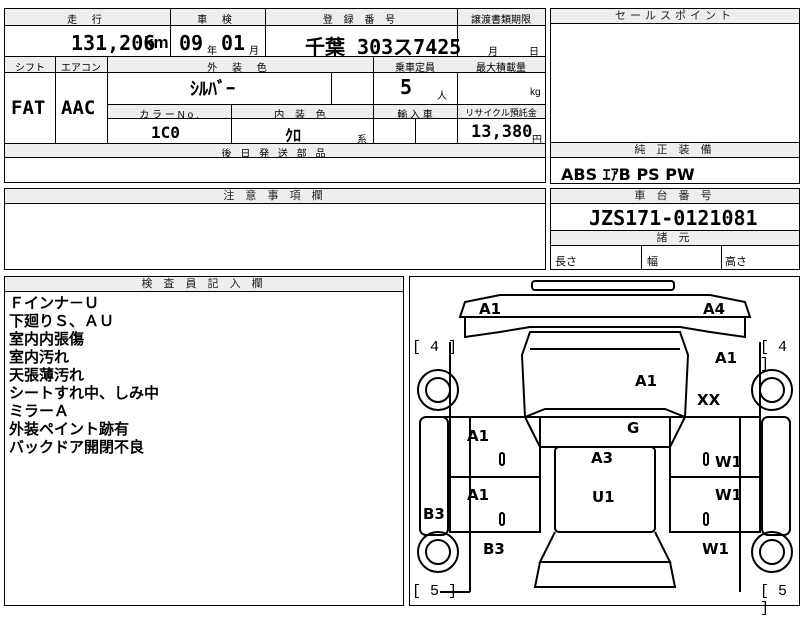 The width and height of the screenshot is (800, 617). What do you see at coordinates (302, 115) in the screenshot?
I see `interior-color-header: 内 装 色` at bounding box center [302, 115].